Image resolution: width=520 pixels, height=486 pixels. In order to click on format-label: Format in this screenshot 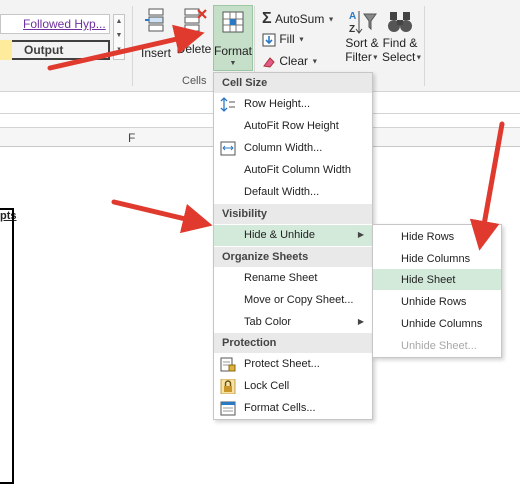, I will do `click(233, 51)`.